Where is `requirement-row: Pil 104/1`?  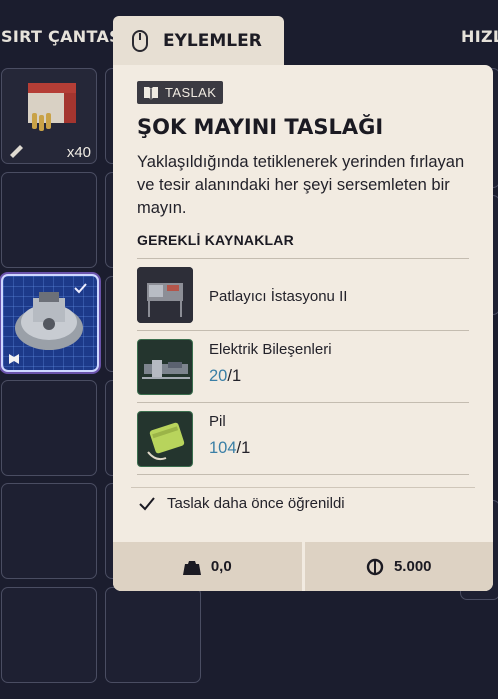 requirement-row: Pil 104/1 is located at coordinates (303, 440).